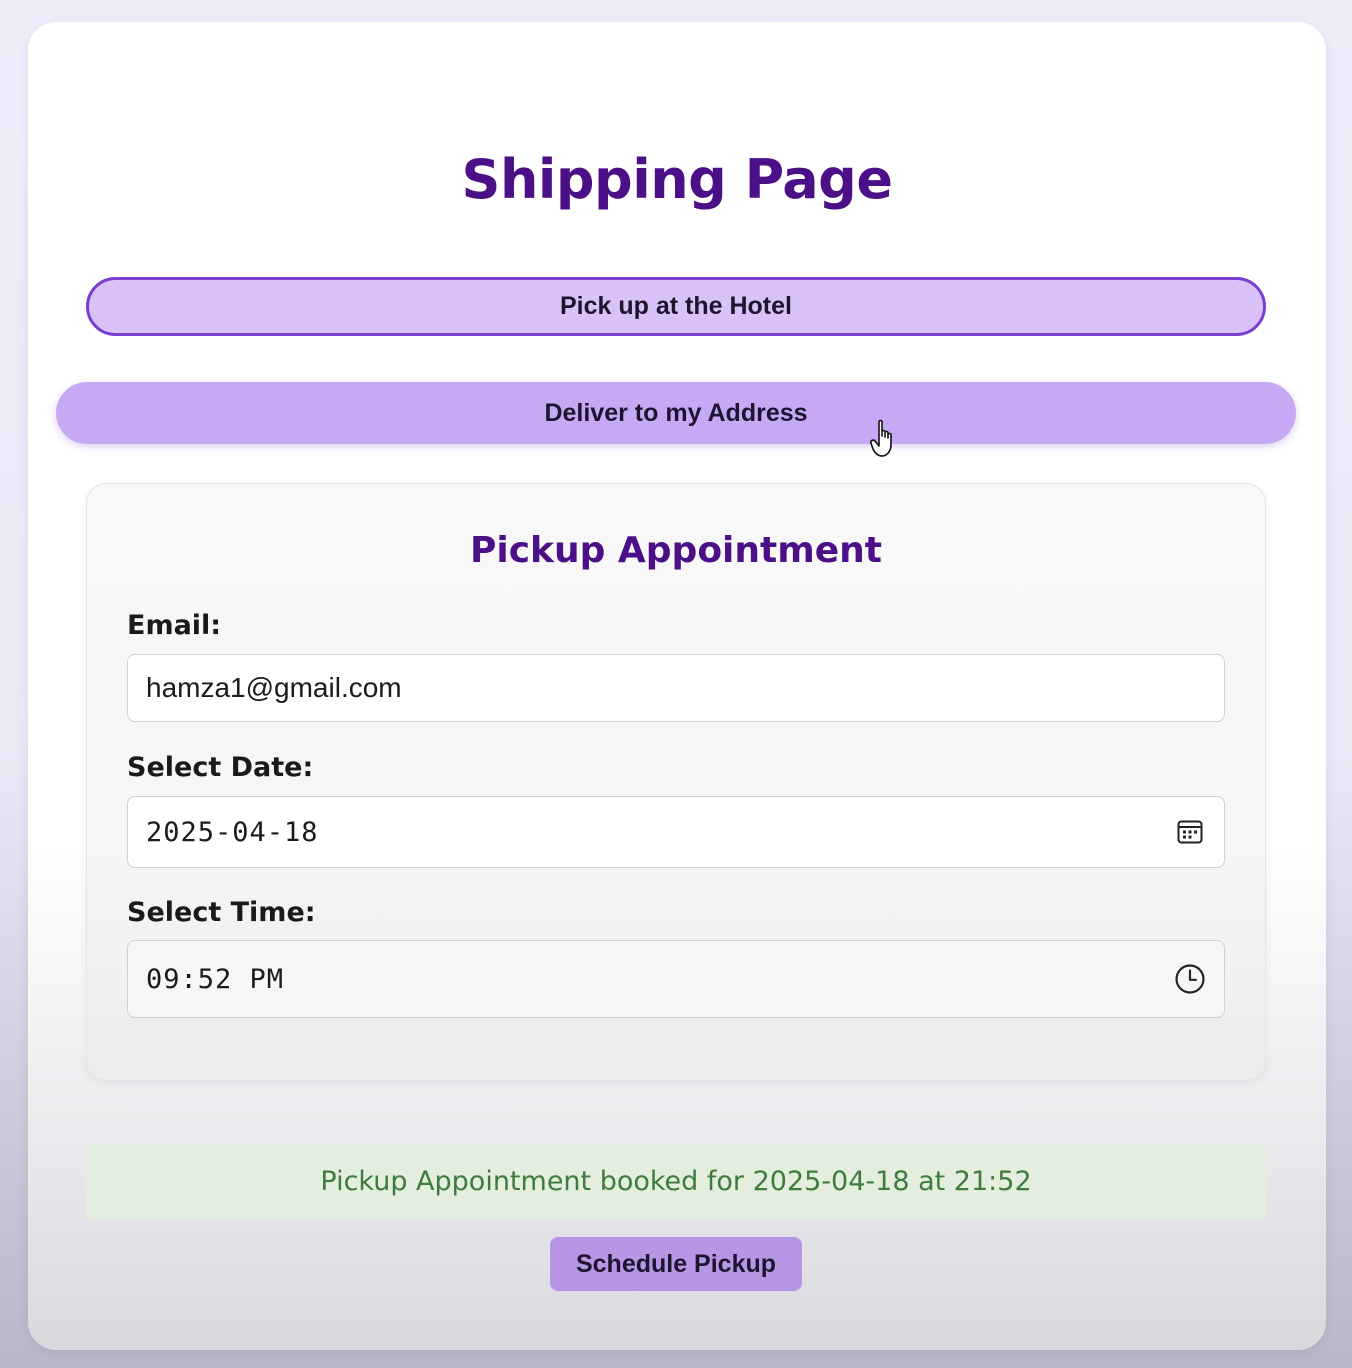 The image size is (1352, 1368). Describe the element at coordinates (676, 979) in the screenshot. I see `time-input: 09:52 PM` at that location.